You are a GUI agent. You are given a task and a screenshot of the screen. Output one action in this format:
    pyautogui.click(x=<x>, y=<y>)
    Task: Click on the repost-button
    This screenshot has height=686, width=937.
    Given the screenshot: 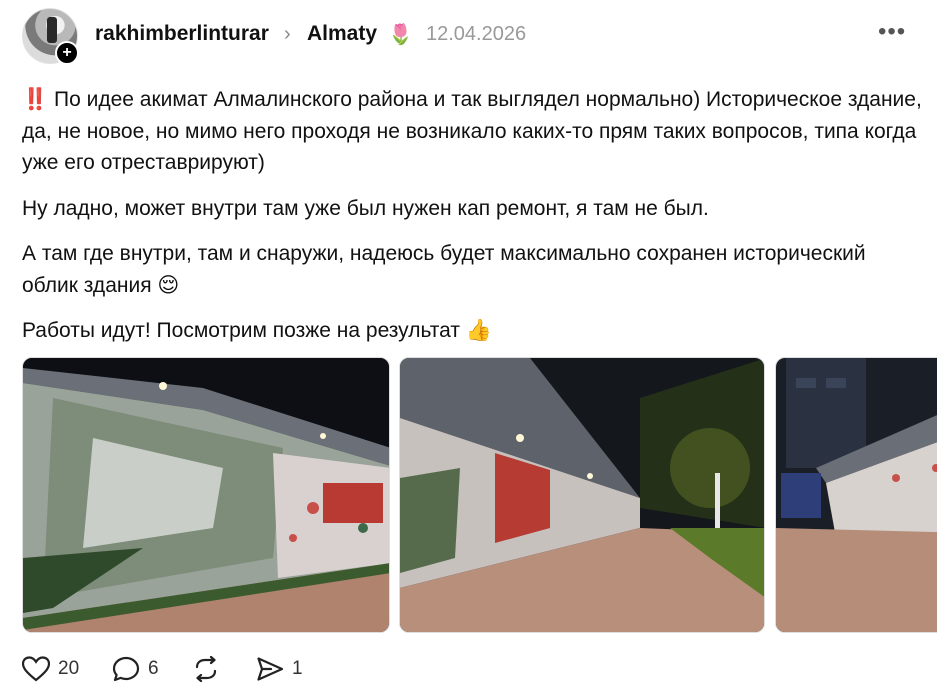 What is the action you would take?
    pyautogui.click(x=210, y=669)
    